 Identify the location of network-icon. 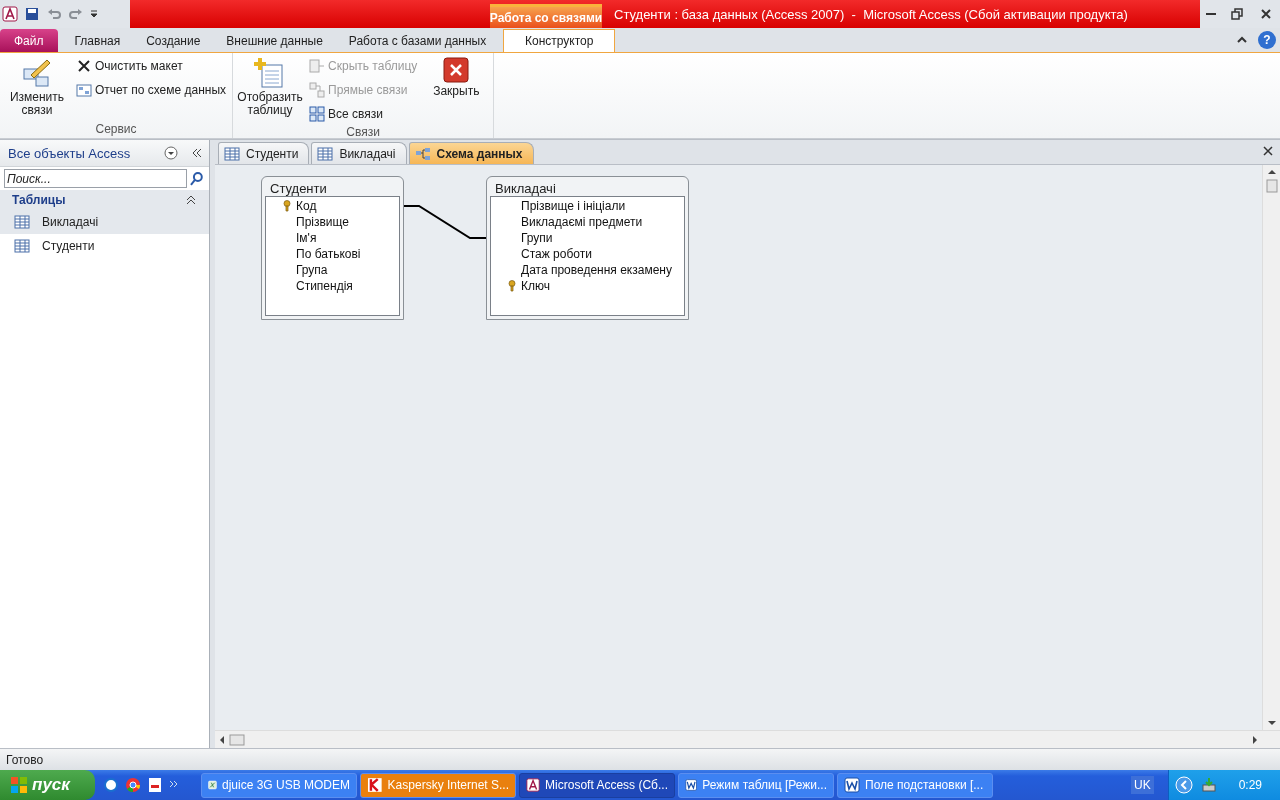
(1208, 785).